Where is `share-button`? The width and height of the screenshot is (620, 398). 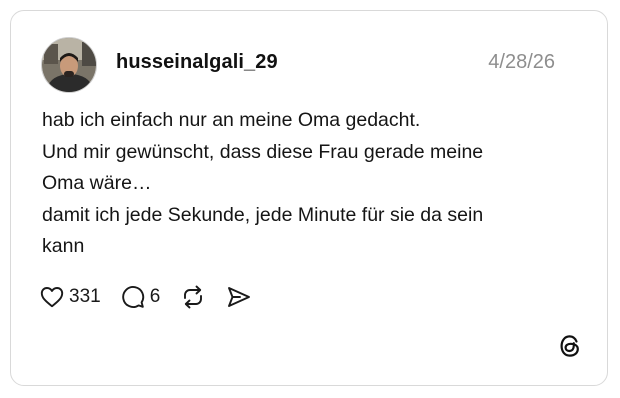 share-button is located at coordinates (239, 297).